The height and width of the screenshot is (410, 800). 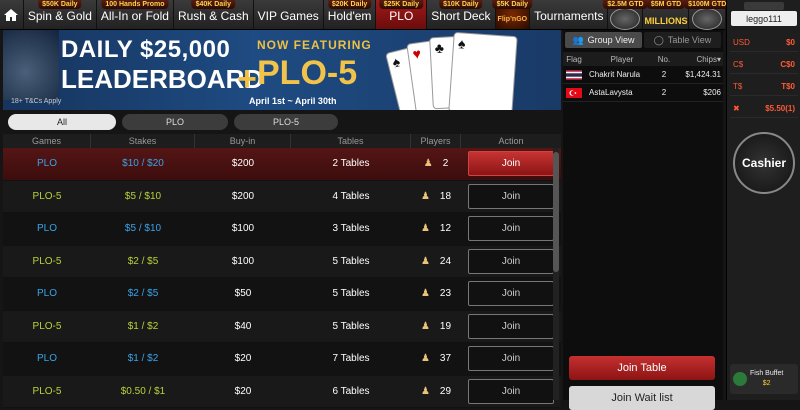 I want to click on game-filter-bar: All PLO PLO-5, so click(x=282, y=122).